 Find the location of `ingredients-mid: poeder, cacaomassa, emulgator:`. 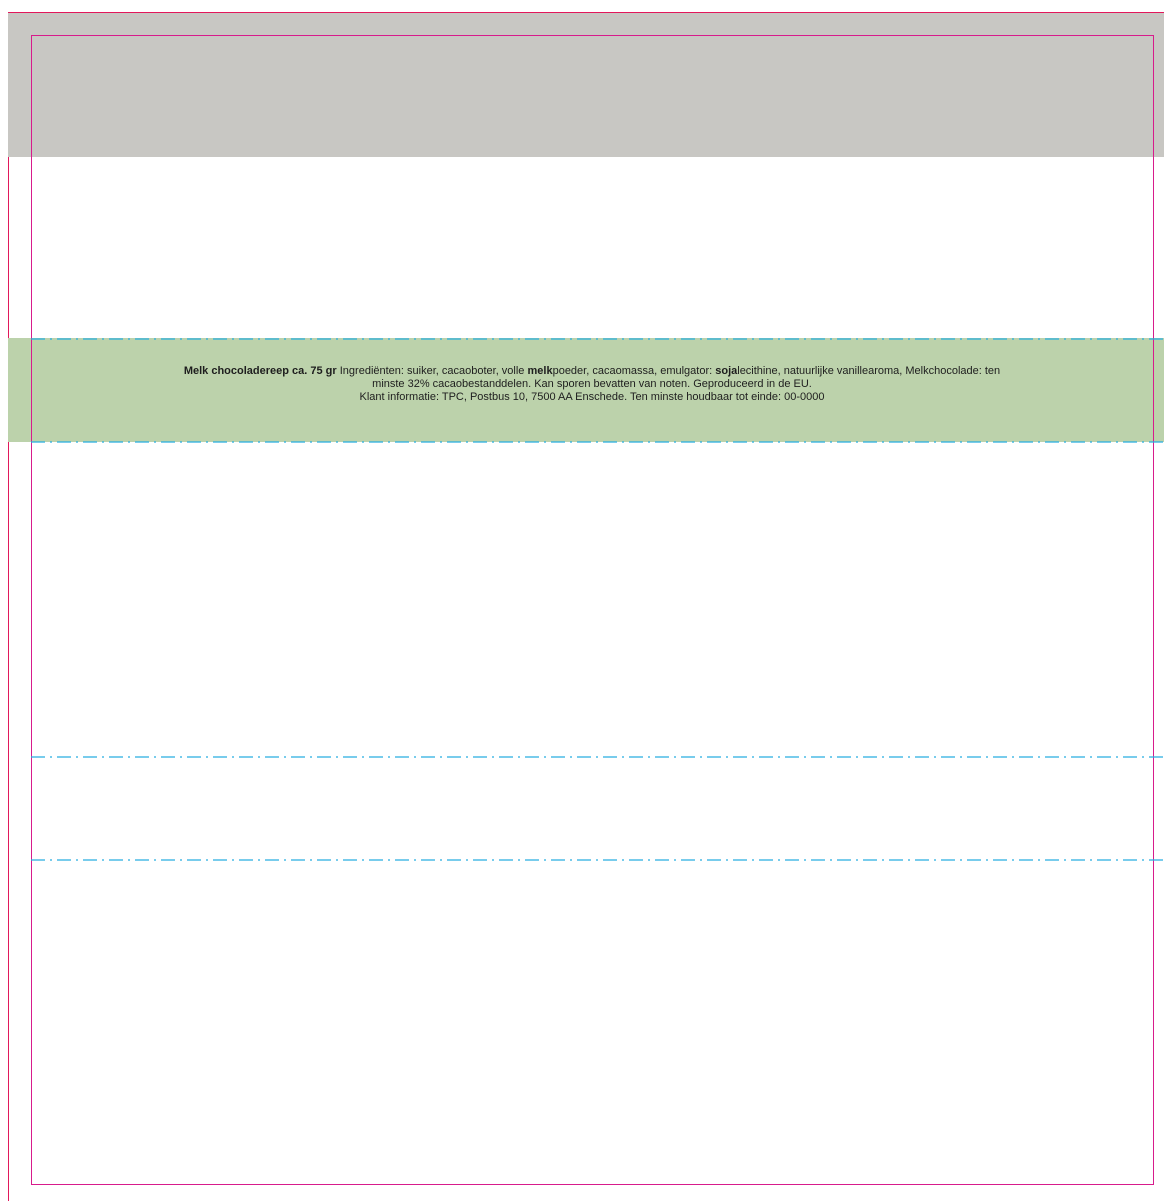

ingredients-mid: poeder, cacaomassa, emulgator: is located at coordinates (632, 371).